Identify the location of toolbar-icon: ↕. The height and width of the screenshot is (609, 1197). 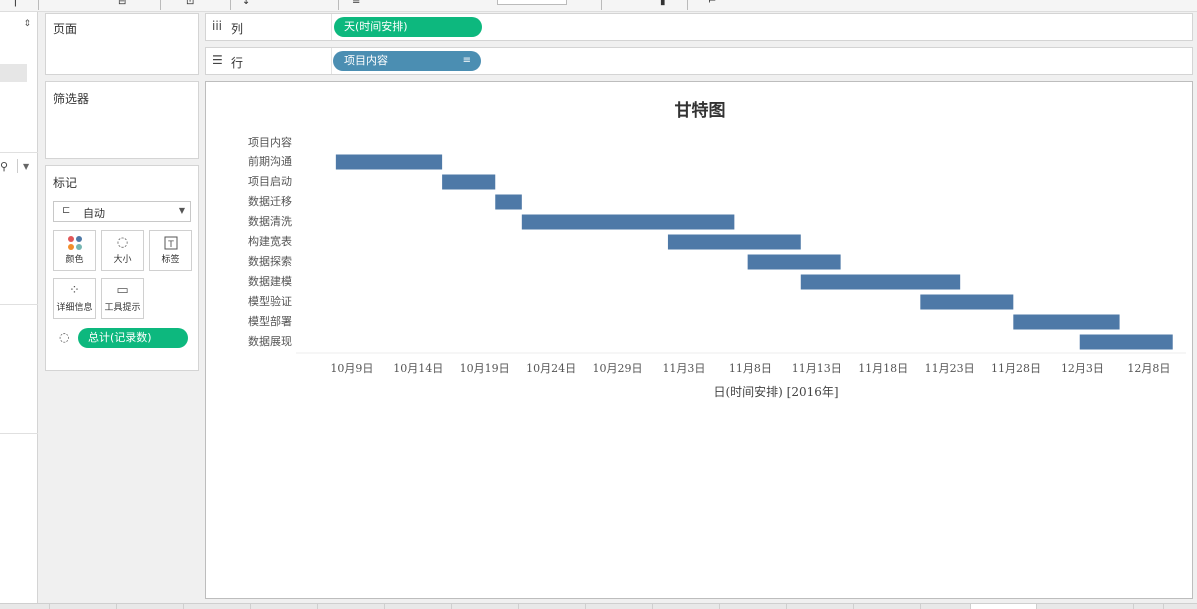
(246, 3).